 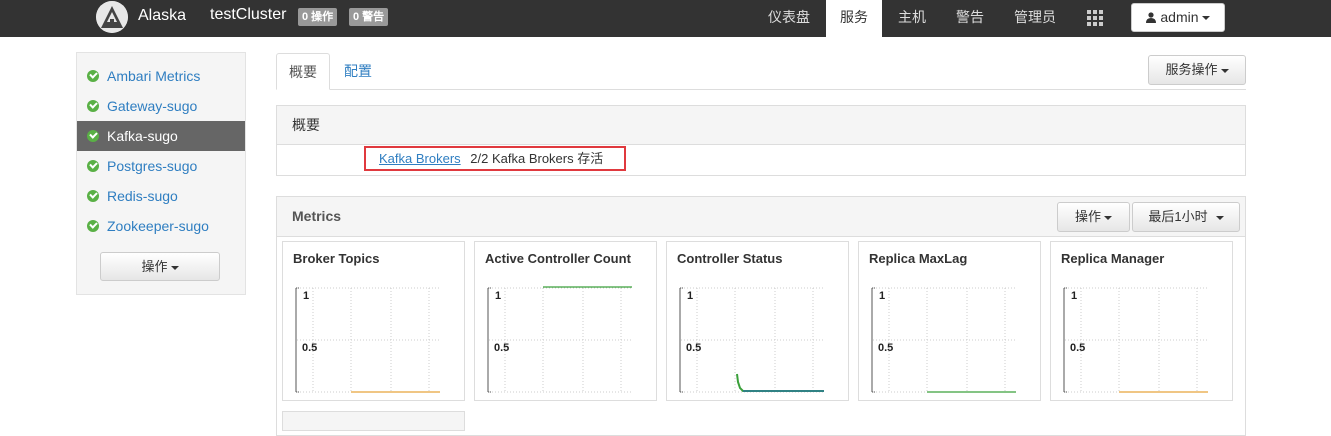 What do you see at coordinates (142, 136) in the screenshot?
I see `sidebar-item-label: Kafka-sugo` at bounding box center [142, 136].